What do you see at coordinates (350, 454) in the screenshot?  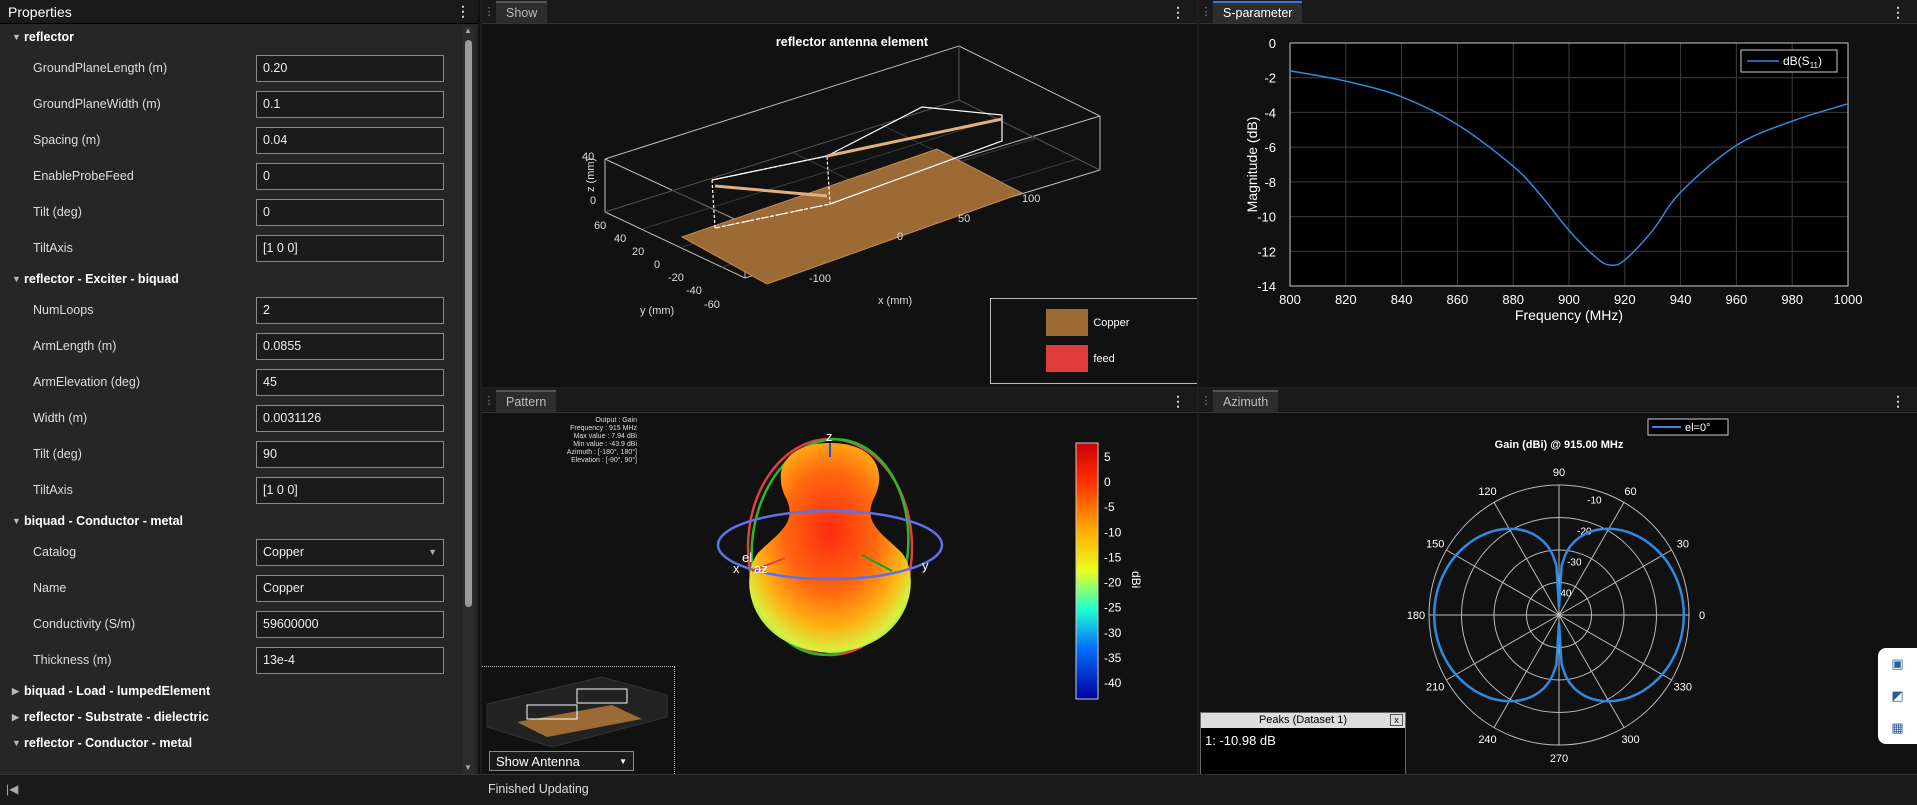 I see `property-input: 90` at bounding box center [350, 454].